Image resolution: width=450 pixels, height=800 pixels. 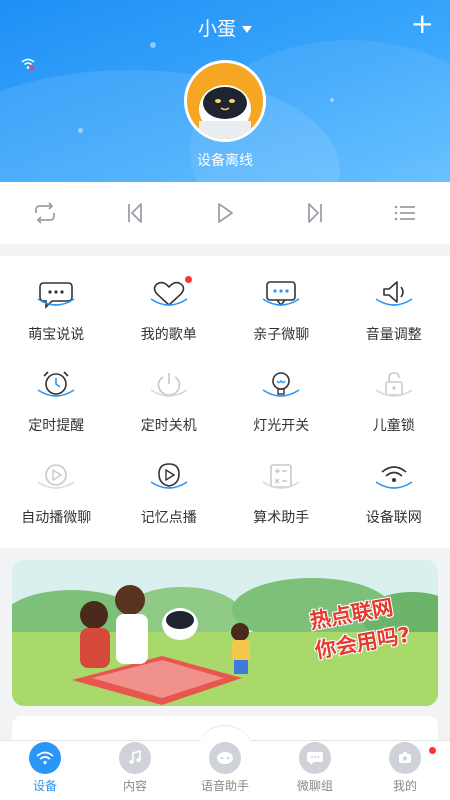 What do you see at coordinates (393, 335) in the screenshot?
I see `feature-label: 音量调整` at bounding box center [393, 335].